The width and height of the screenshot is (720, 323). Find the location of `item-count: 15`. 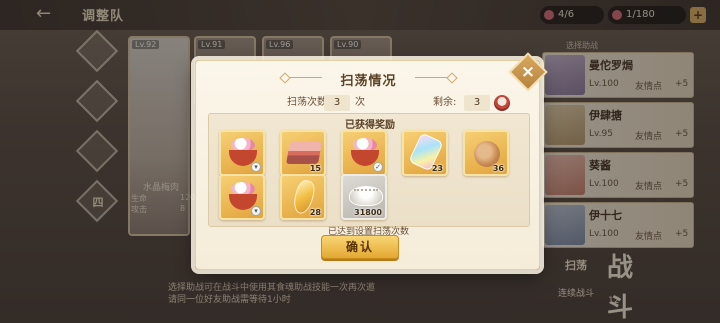

item-count: 15 is located at coordinates (315, 168).